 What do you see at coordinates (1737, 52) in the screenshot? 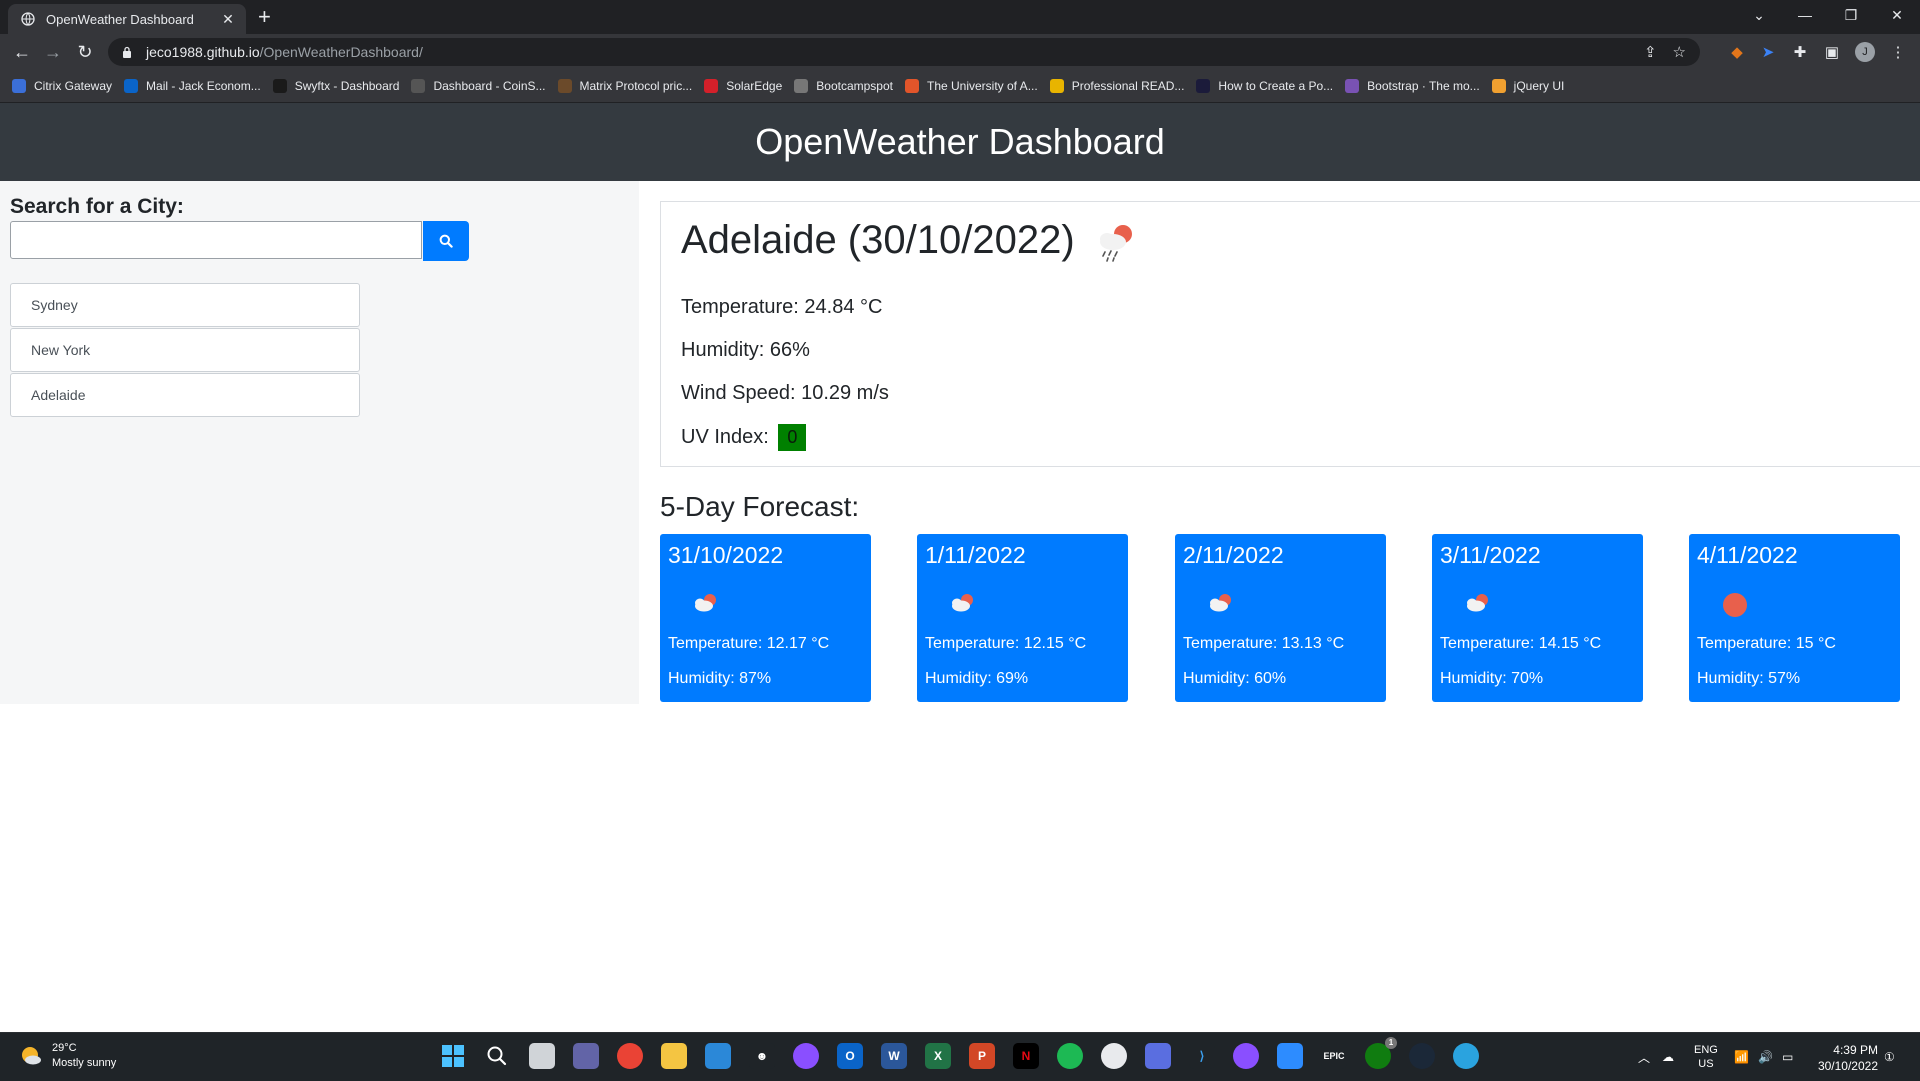
I see `metamask-extension-icon: ◆` at bounding box center [1737, 52].